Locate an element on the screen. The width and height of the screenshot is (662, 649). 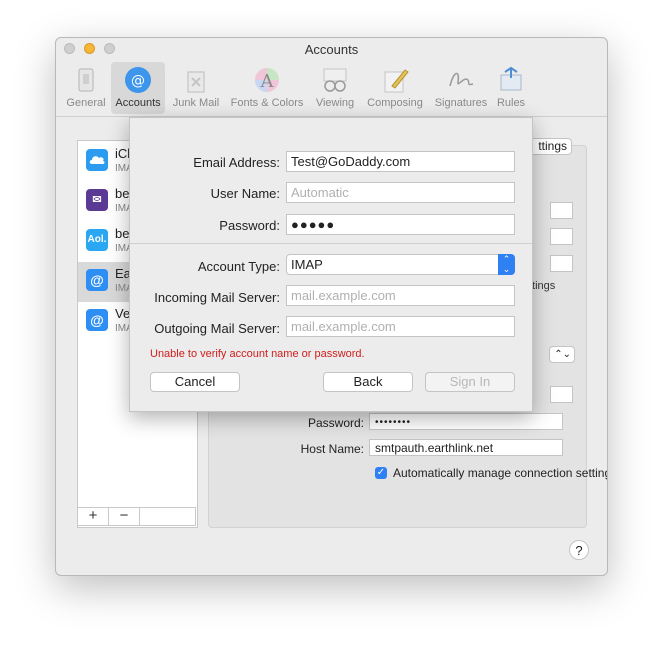
toolbar-viewing: Viewing is located at coordinates (335, 88).